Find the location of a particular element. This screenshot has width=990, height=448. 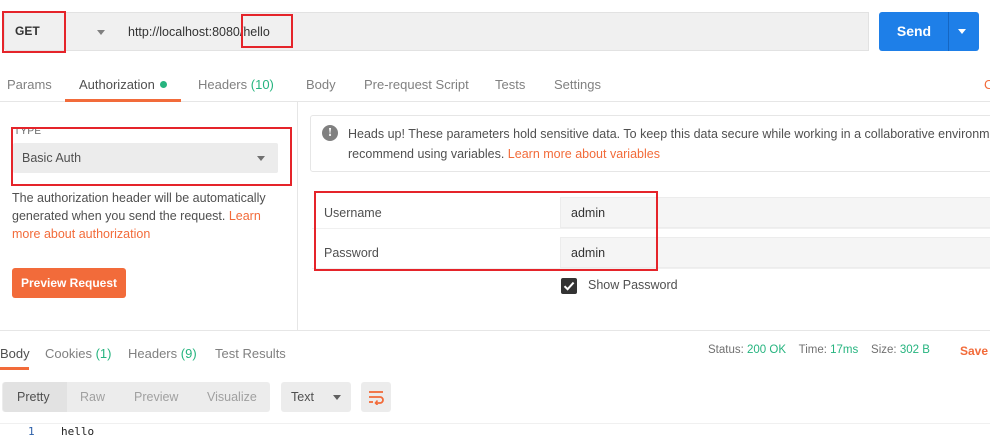

username-label: Username is located at coordinates (353, 213).